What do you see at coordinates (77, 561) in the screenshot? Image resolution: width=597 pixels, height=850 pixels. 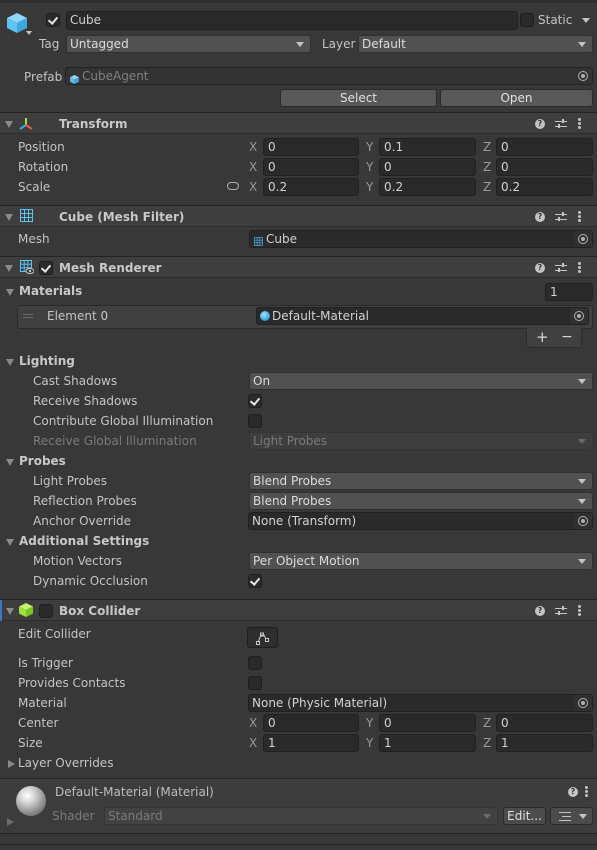 I see `motion-vectors-label: Motion Vectors` at bounding box center [77, 561].